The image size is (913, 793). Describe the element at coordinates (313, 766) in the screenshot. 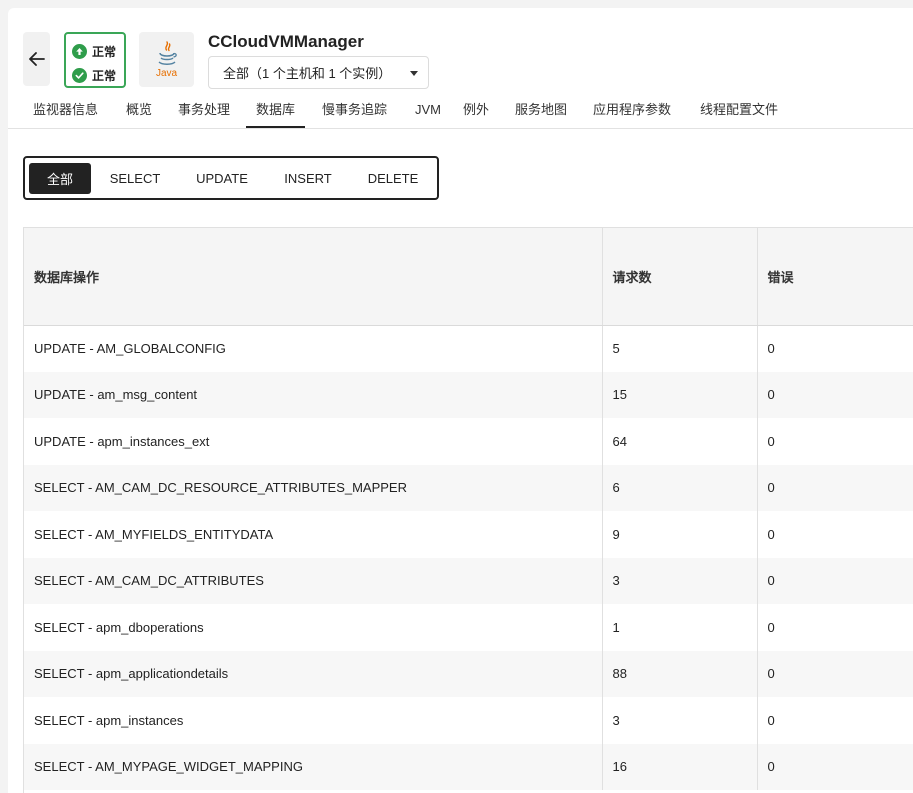

I see `operation-cell: SELECT - AM_MYPAGE_WIDGET_MAPPING` at that location.